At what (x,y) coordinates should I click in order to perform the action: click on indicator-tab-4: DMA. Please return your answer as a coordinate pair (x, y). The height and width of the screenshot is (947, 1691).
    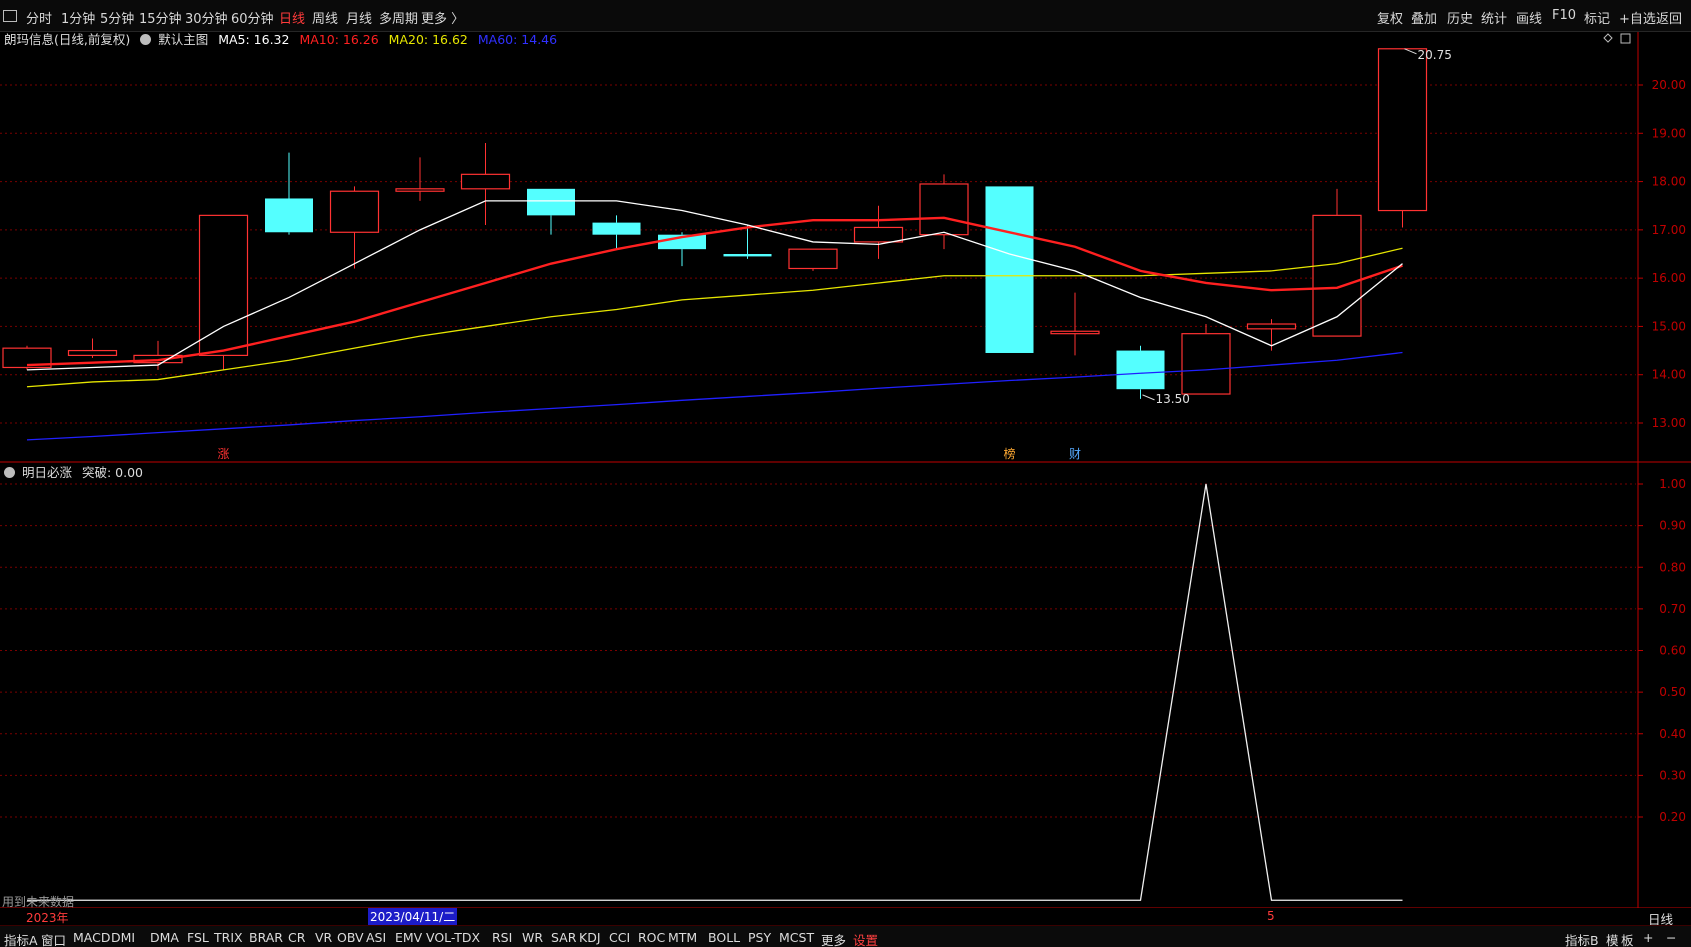
    Looking at the image, I should click on (164, 937).